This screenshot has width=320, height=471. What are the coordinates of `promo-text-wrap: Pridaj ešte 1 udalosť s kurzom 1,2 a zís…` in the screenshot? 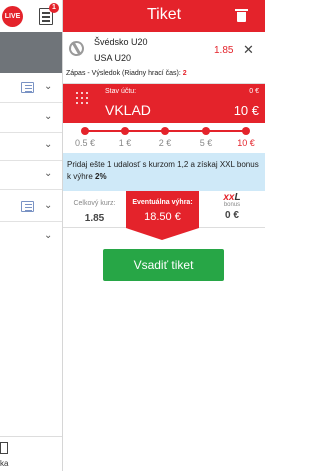 It's located at (164, 171).